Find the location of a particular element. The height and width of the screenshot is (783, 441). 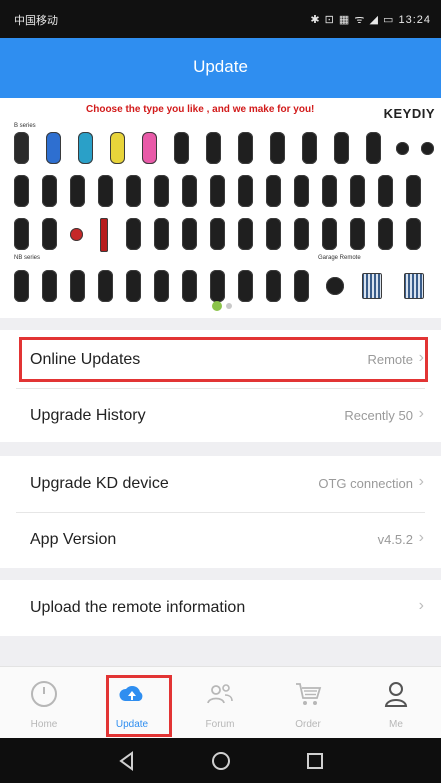

banner-caption: B series is located at coordinates (25, 126).